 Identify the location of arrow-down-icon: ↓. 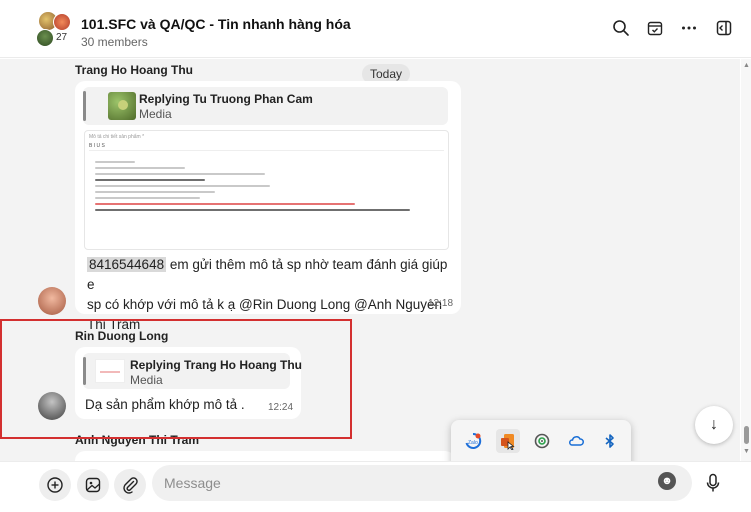
(714, 424).